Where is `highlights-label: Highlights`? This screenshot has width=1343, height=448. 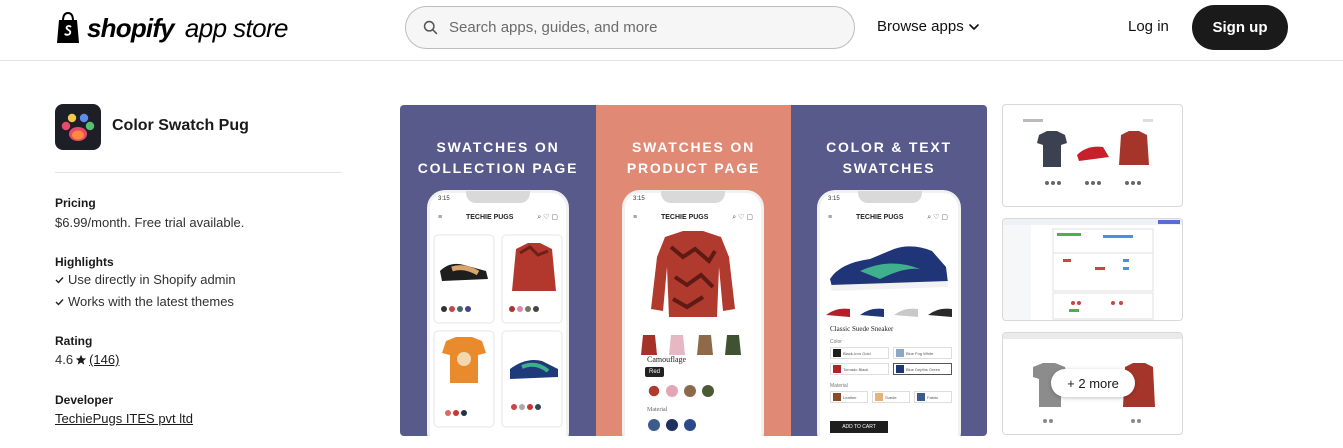 highlights-label: Highlights is located at coordinates (84, 262).